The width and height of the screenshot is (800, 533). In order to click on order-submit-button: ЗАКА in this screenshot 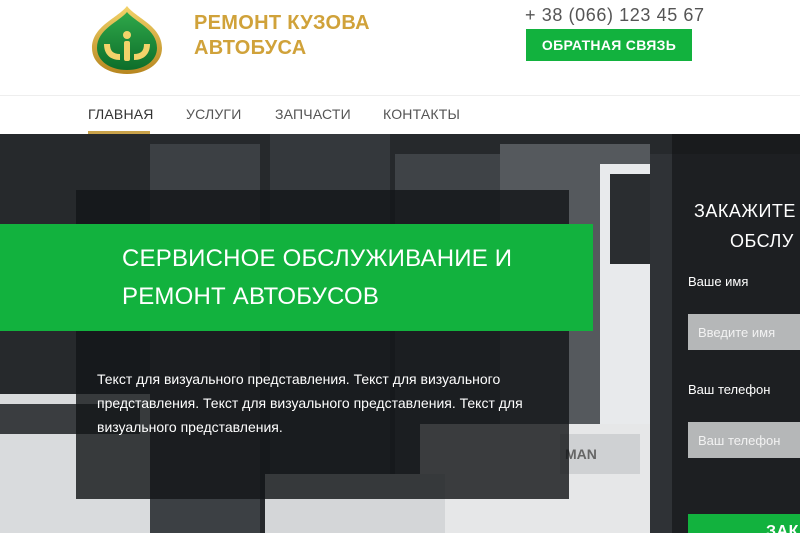, I will do `click(744, 523)`.